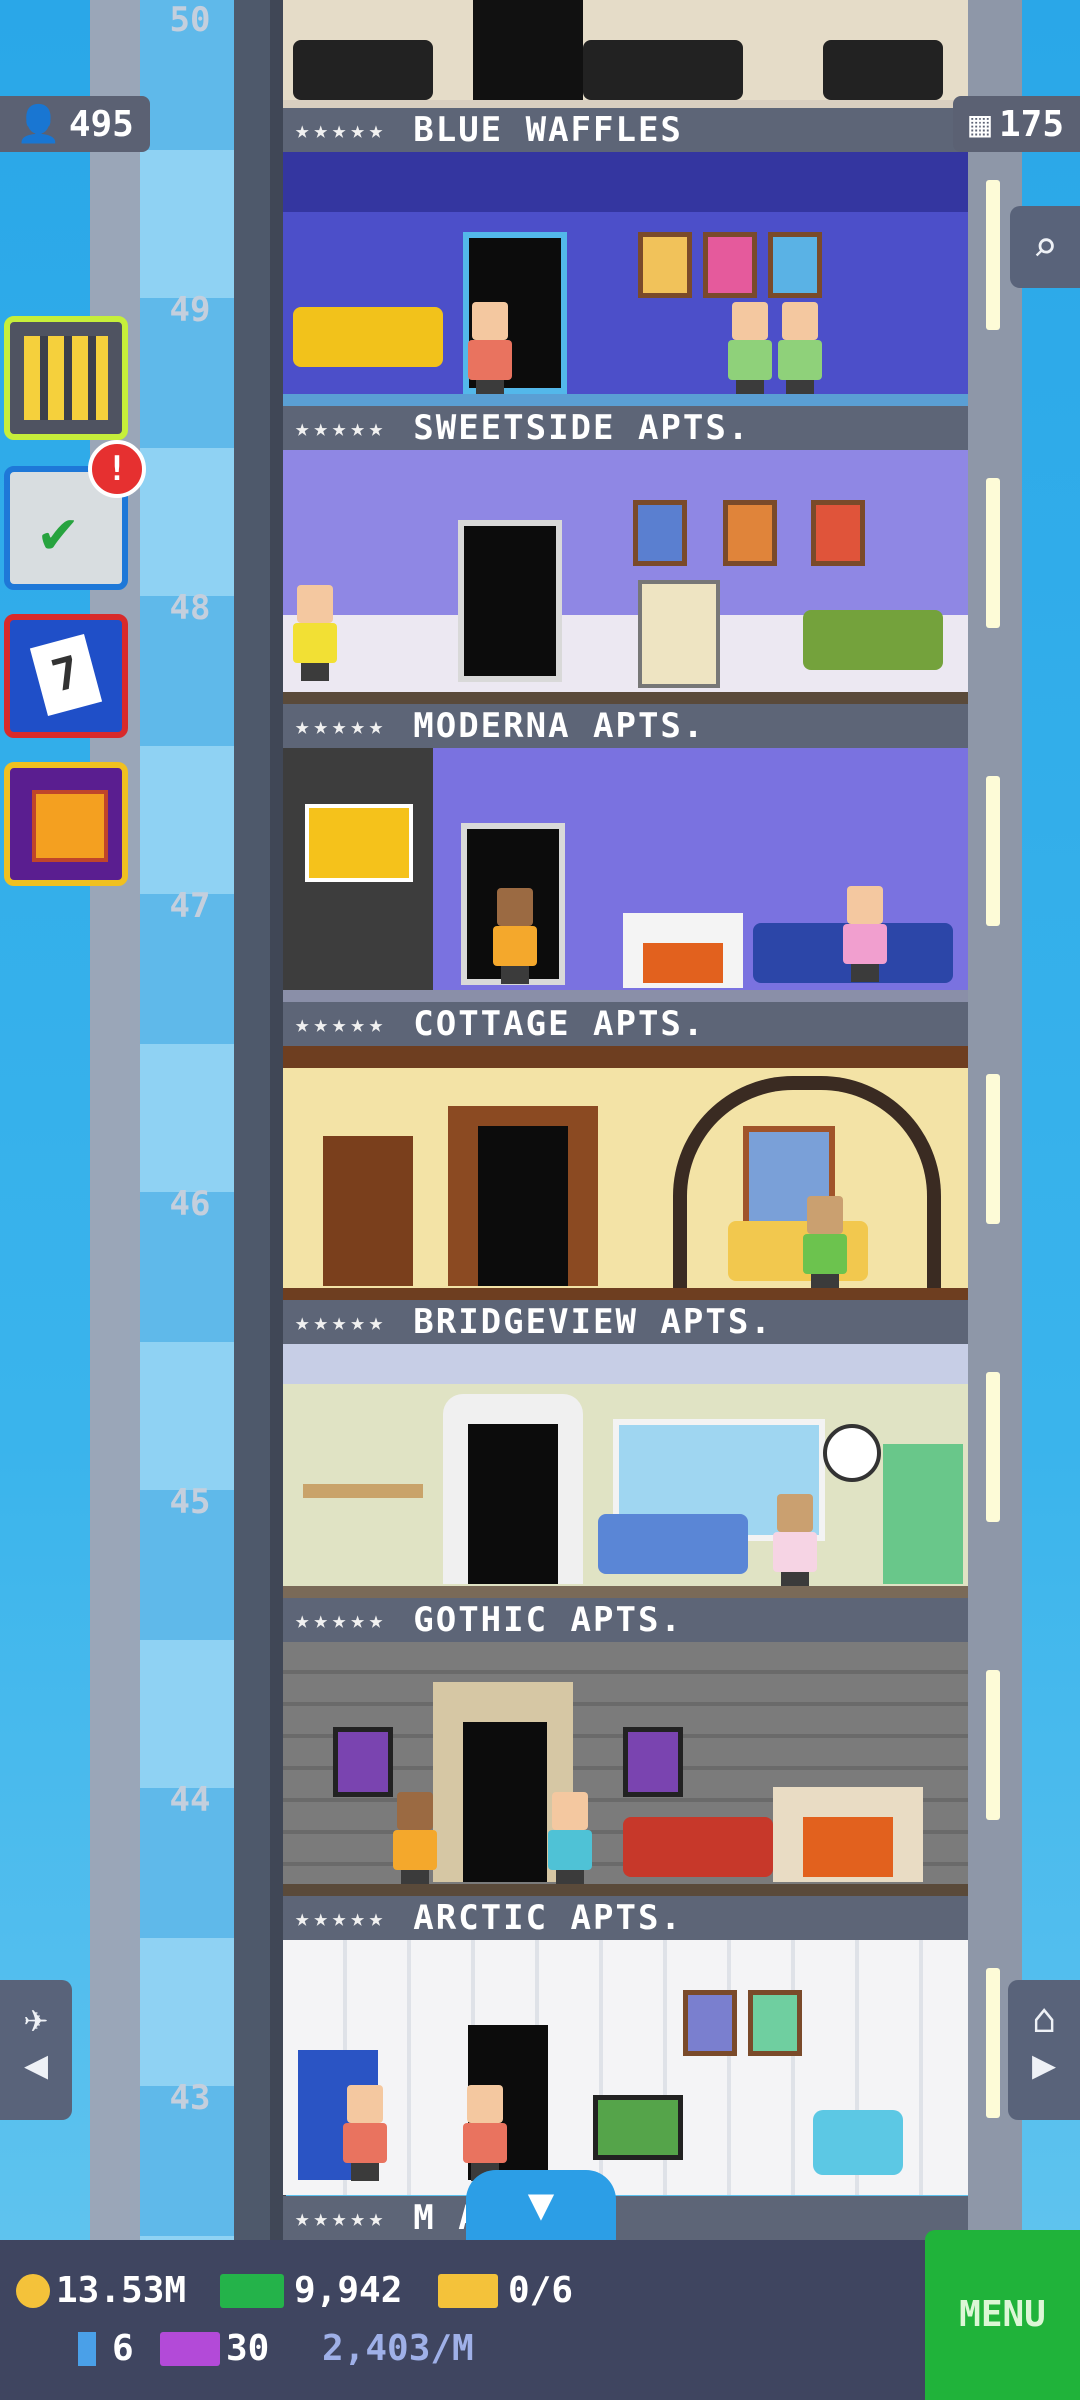  Describe the element at coordinates (625, 1791) in the screenshot. I see `floor-44: ★★★★★ ARCTIC APTS.` at that location.